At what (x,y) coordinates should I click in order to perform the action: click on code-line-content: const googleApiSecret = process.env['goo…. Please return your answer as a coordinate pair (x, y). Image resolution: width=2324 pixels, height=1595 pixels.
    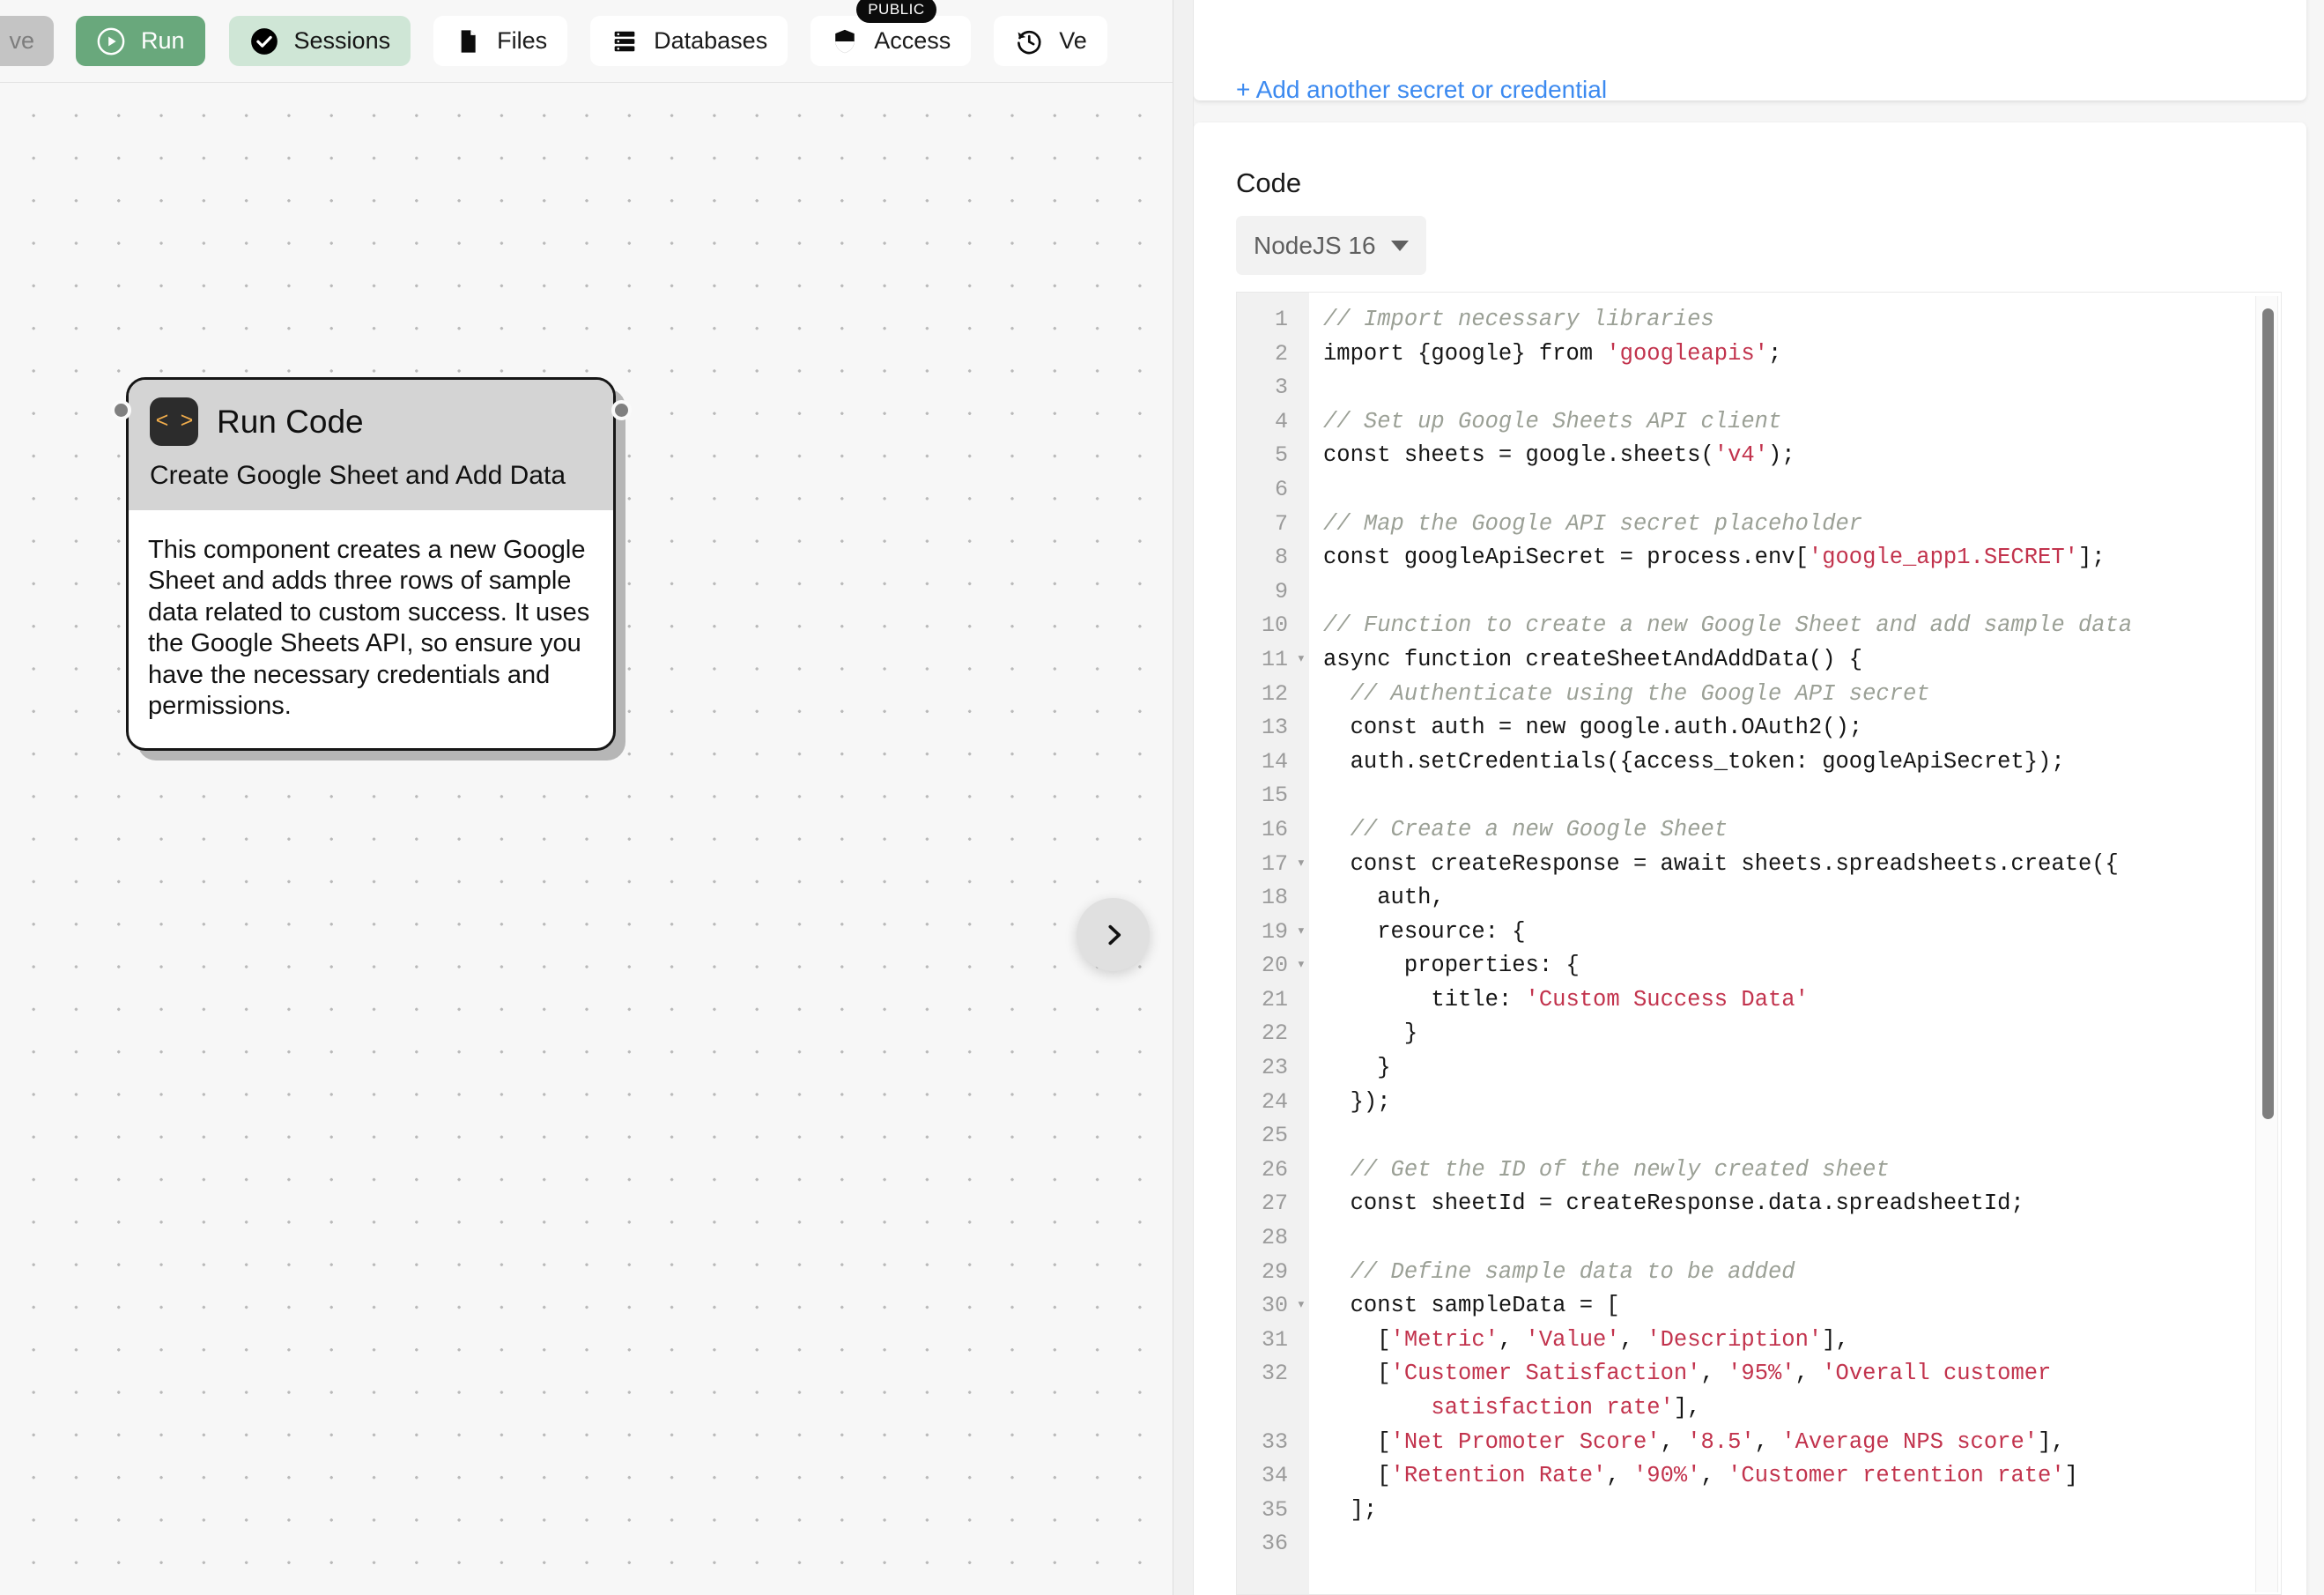
    Looking at the image, I should click on (1707, 558).